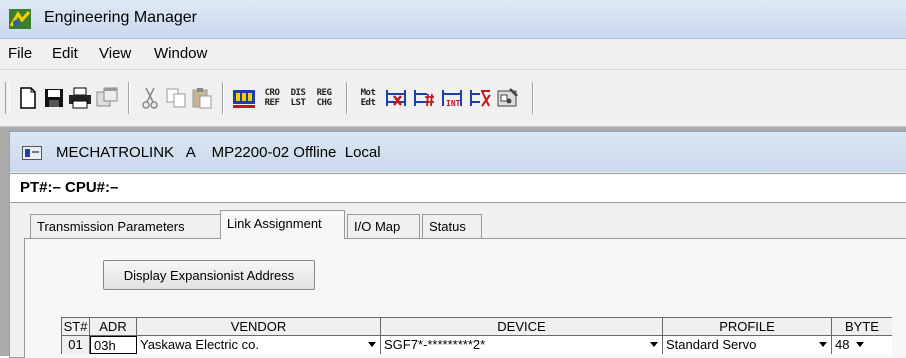 The image size is (906, 358). What do you see at coordinates (452, 226) in the screenshot?
I see `tab-status: Status` at bounding box center [452, 226].